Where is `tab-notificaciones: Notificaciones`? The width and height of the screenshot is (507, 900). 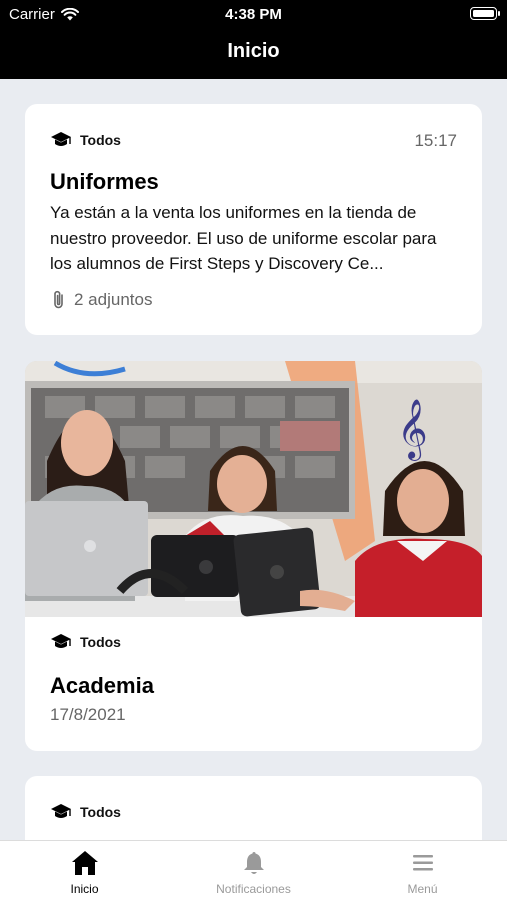
tab-notificaciones: Notificaciones is located at coordinates (253, 870).